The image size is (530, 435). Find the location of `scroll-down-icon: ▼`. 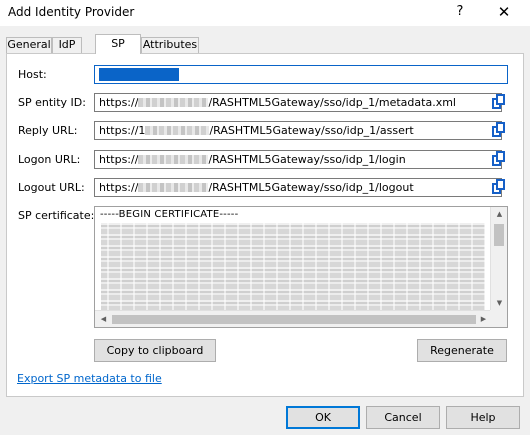

scroll-down-icon: ▼ is located at coordinates (499, 303).